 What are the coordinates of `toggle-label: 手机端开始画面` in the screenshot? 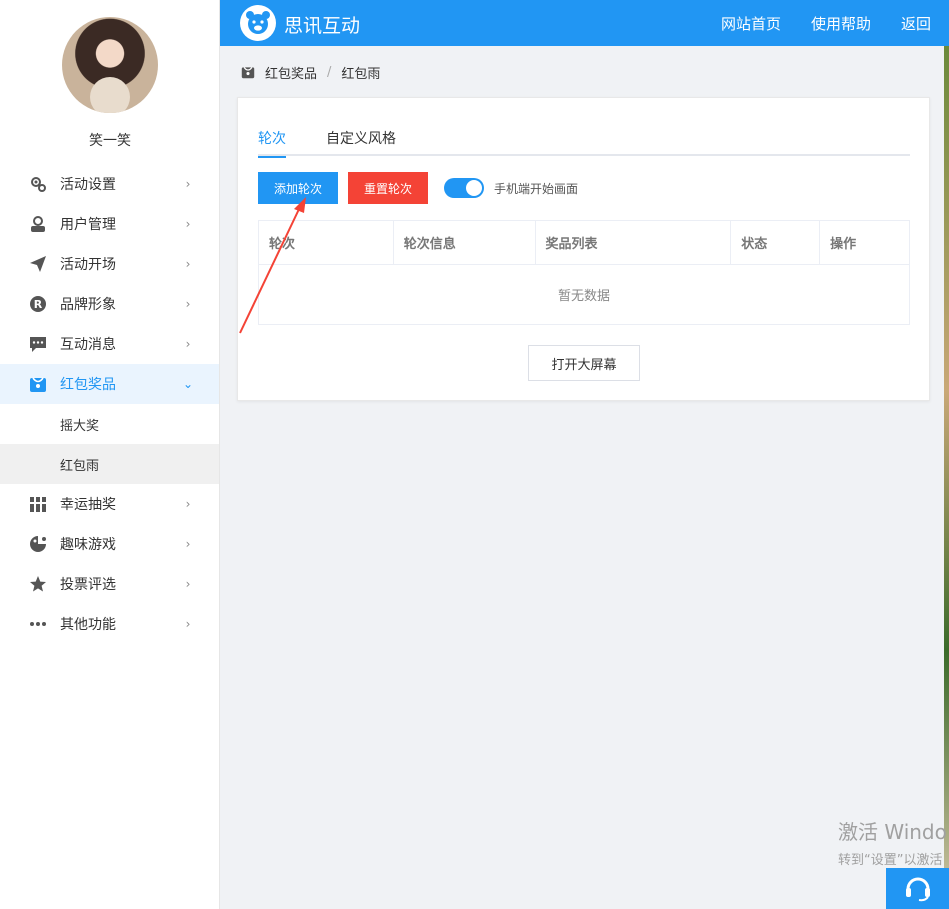 It's located at (536, 189).